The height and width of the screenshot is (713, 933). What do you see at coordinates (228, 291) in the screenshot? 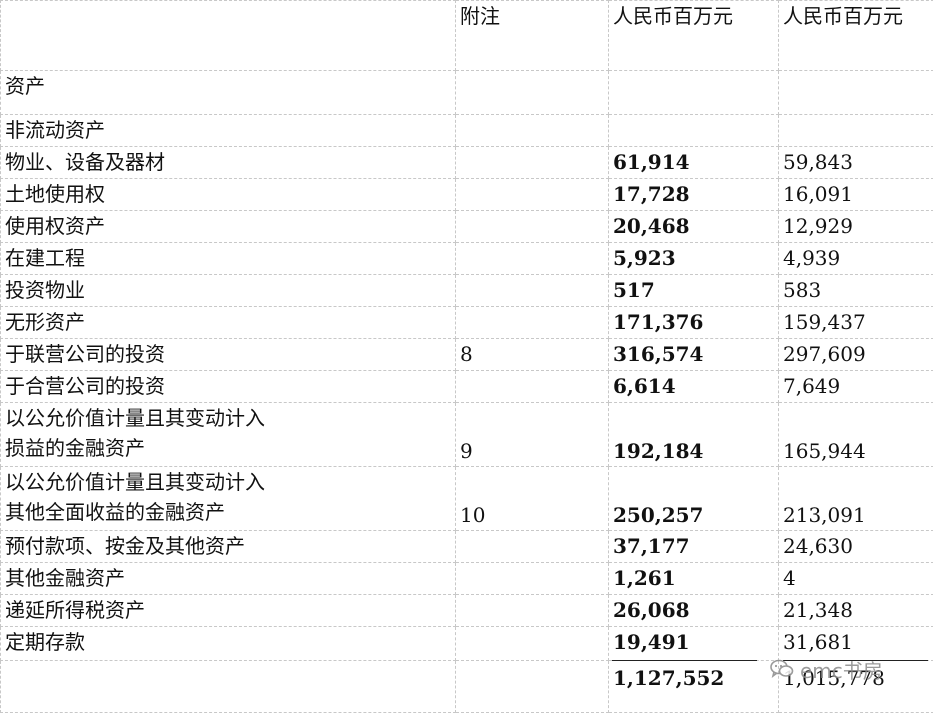
I see `row-label: 投资物业` at bounding box center [228, 291].